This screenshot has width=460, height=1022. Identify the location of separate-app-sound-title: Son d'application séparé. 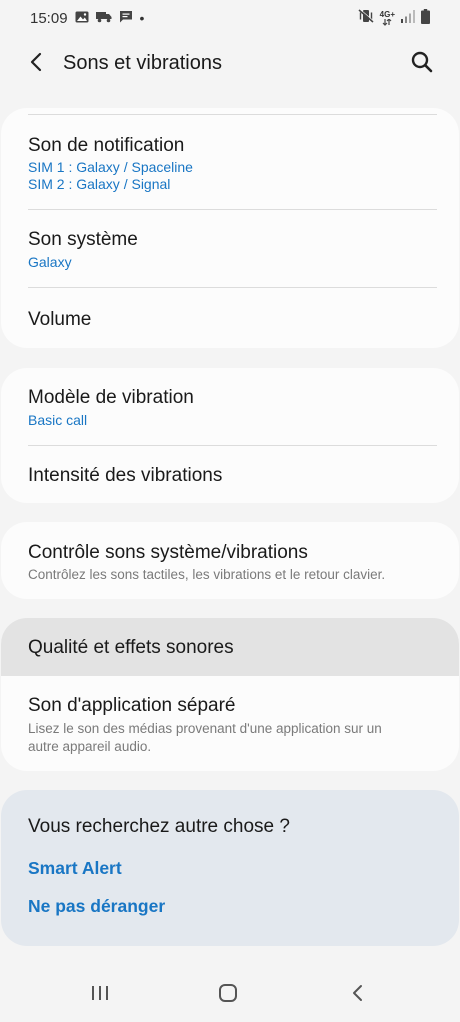
(132, 705).